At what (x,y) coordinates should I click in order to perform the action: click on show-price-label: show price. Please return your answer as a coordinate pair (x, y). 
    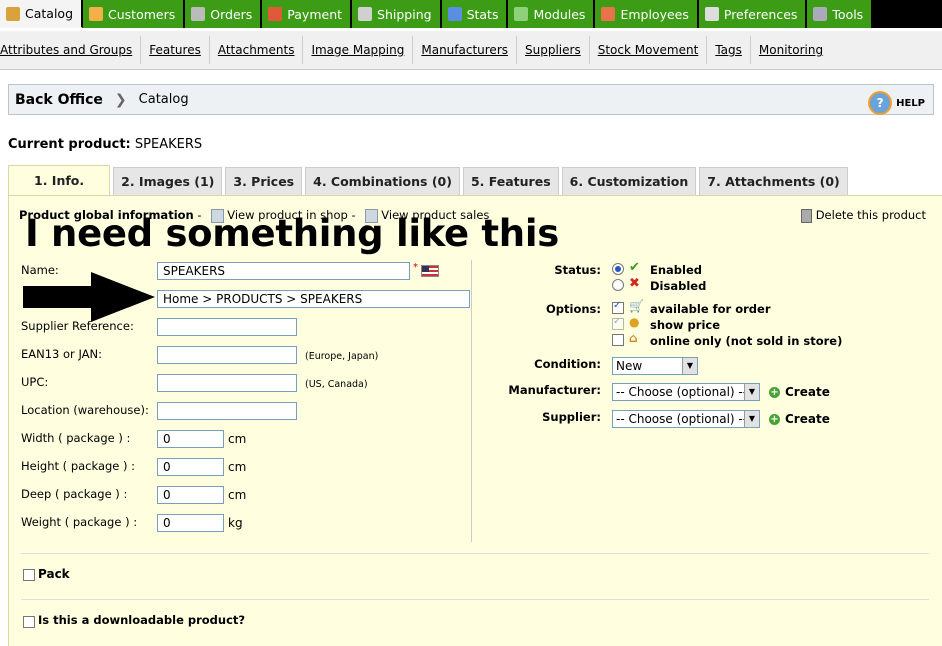
    Looking at the image, I should click on (685, 325).